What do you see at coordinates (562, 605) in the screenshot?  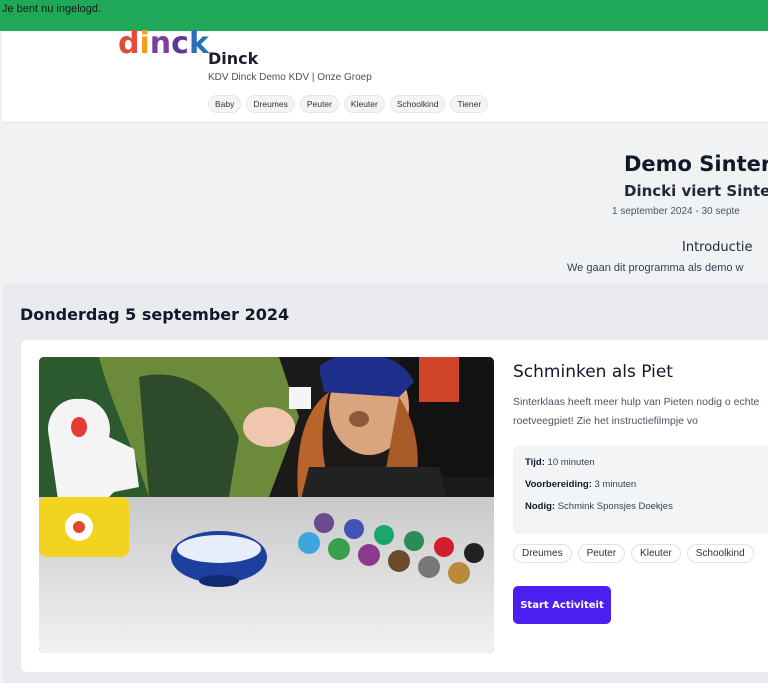 I see `start-activity-button: Start Activiteit` at bounding box center [562, 605].